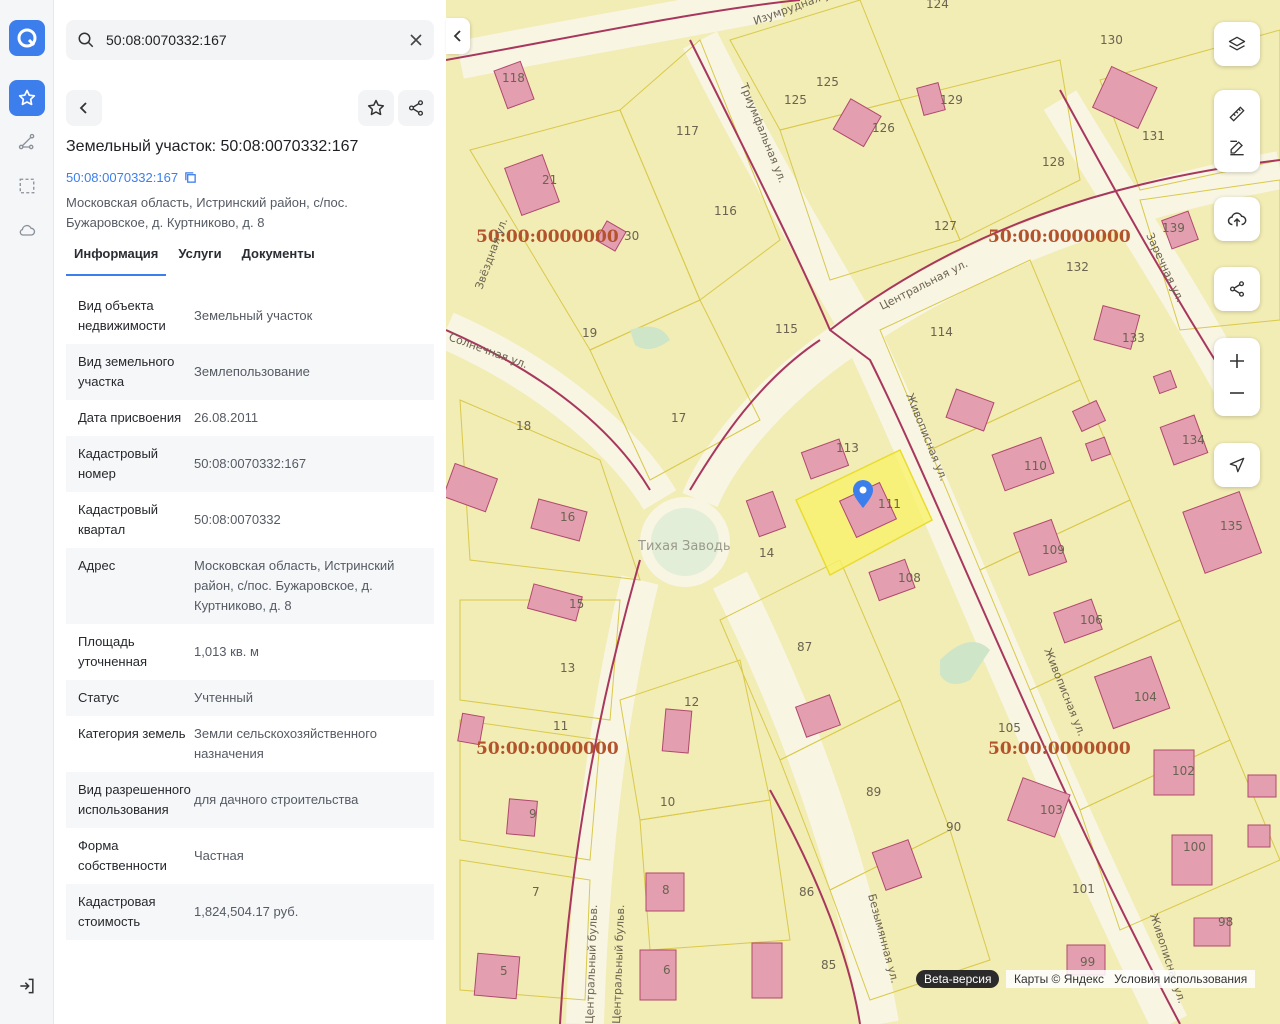 Image resolution: width=1280 pixels, height=1024 pixels. What do you see at coordinates (1180, 979) in the screenshot?
I see `attribution-terms-link: Условия использования` at bounding box center [1180, 979].